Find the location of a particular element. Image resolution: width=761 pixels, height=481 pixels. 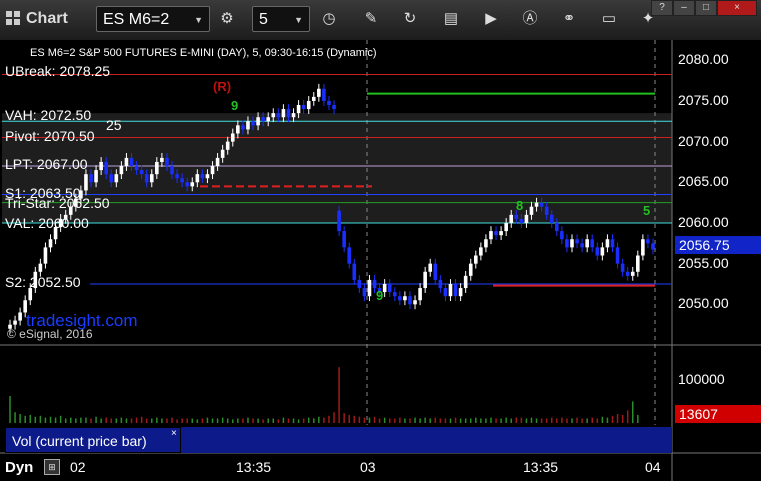

marker-r: (R) is located at coordinates (222, 86).